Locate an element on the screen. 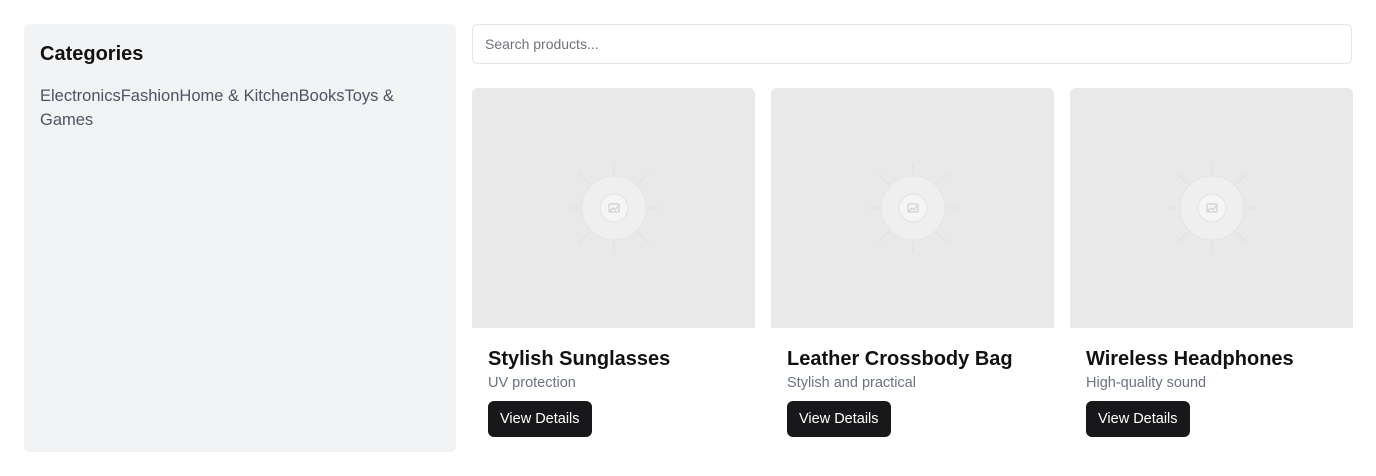 The image size is (1376, 476). product-description: UV protection is located at coordinates (532, 383).